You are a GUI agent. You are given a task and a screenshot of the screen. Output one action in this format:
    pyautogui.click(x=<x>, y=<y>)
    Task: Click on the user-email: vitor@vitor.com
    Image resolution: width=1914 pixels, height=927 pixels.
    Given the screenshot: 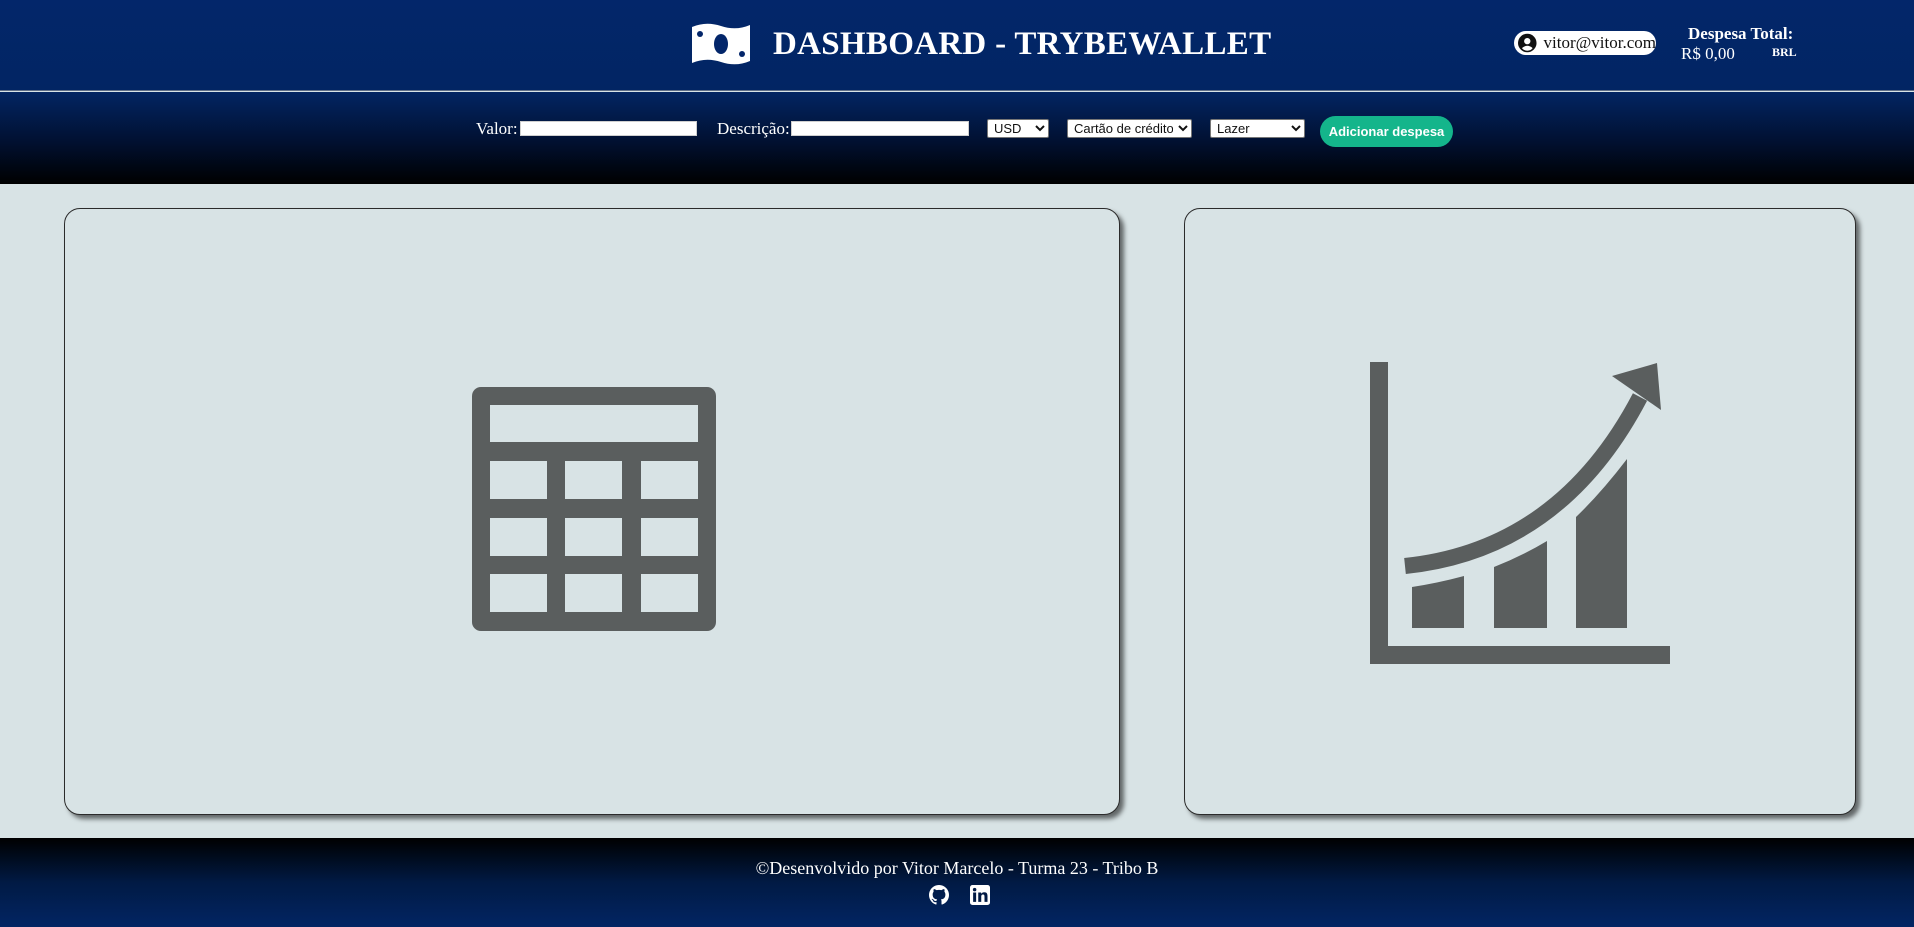 What is the action you would take?
    pyautogui.click(x=1599, y=42)
    